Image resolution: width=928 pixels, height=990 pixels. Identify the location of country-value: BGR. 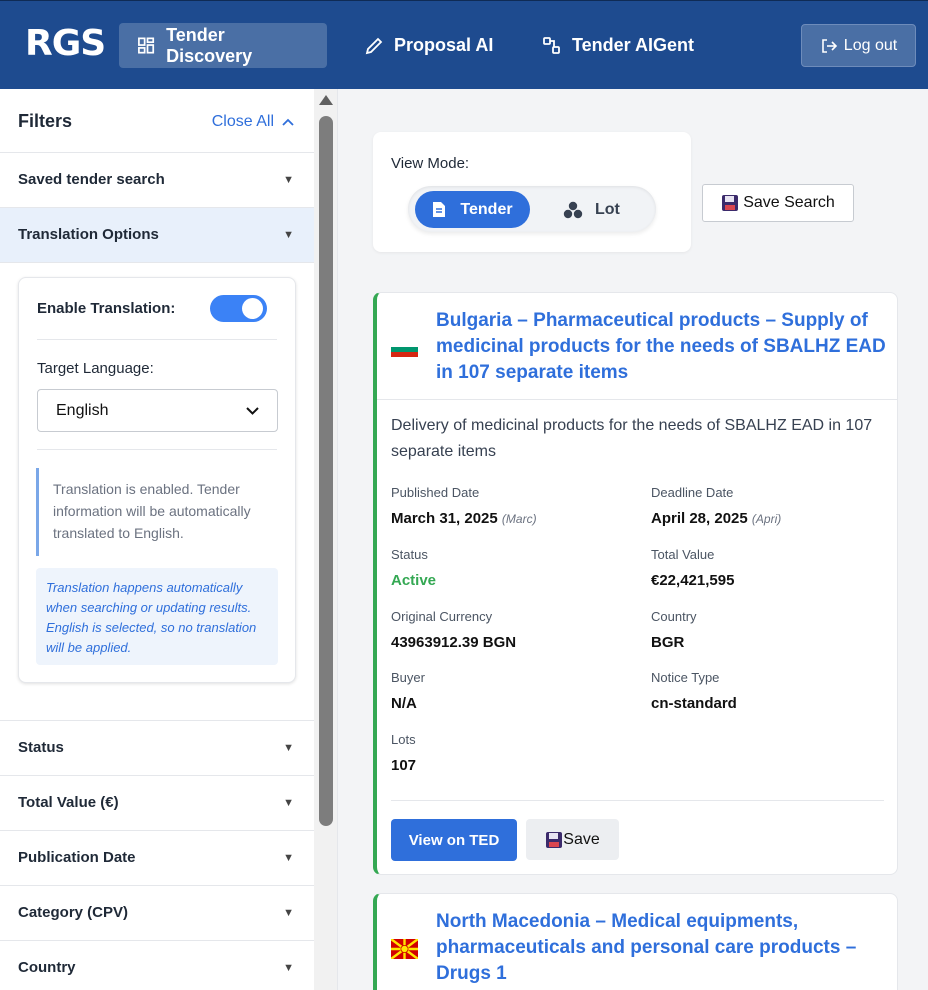
(668, 642).